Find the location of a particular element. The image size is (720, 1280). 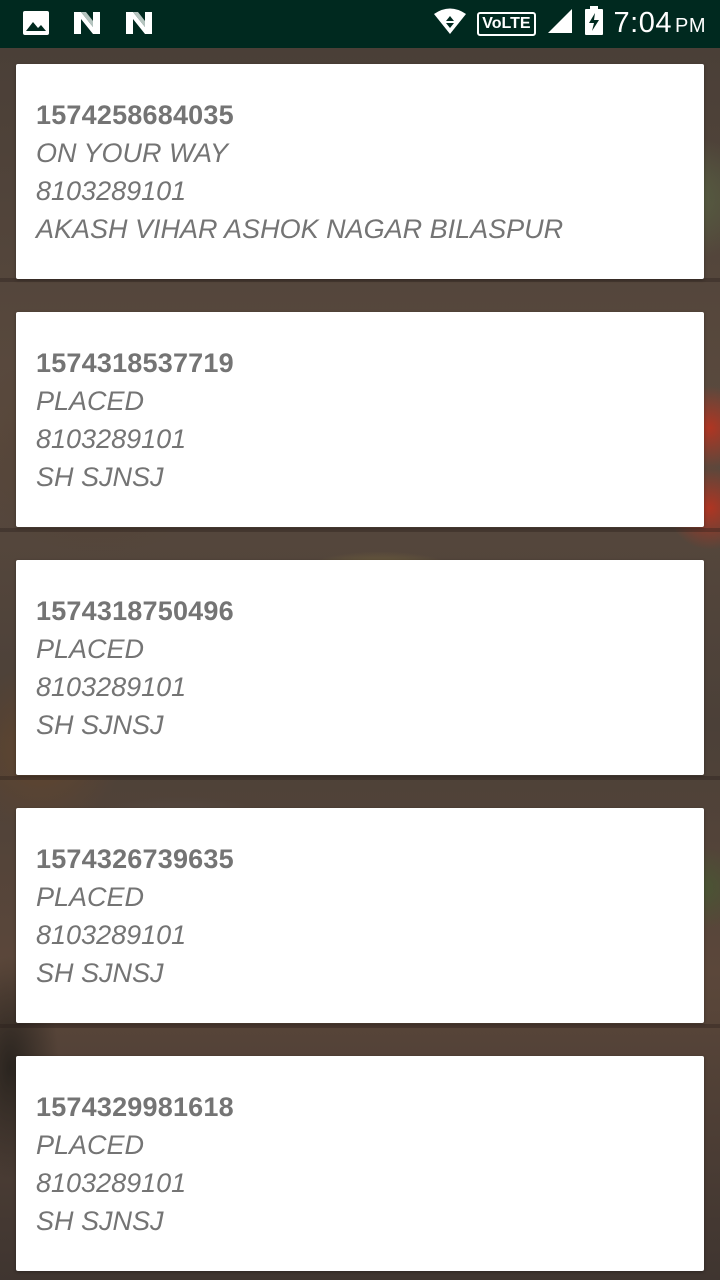

notification-icons is located at coordinates (88, 25).